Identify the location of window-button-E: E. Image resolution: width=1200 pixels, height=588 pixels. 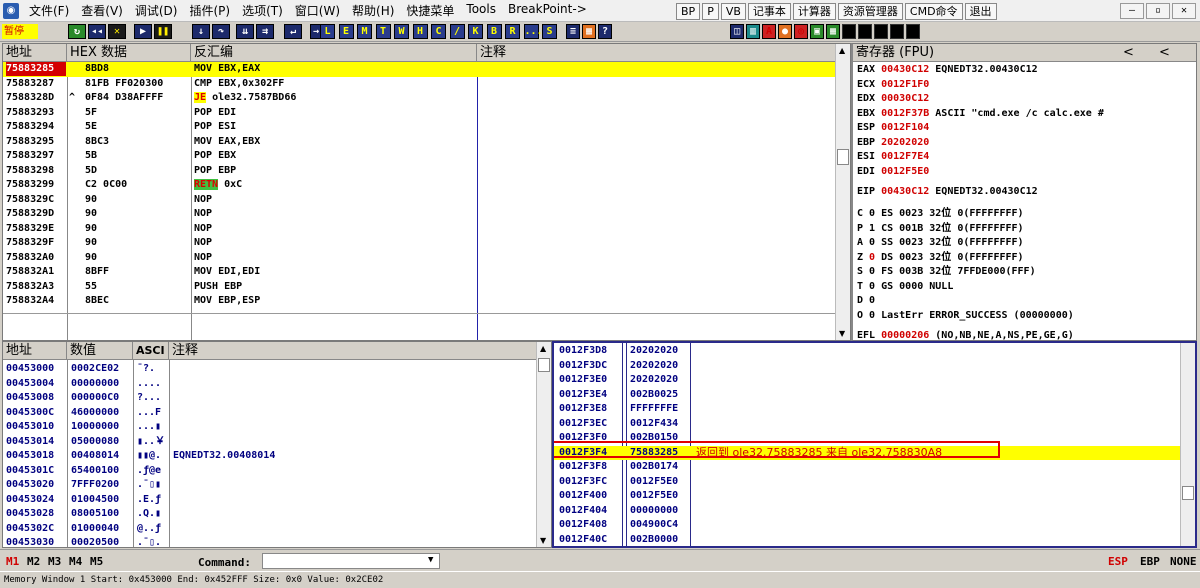
(346, 31).